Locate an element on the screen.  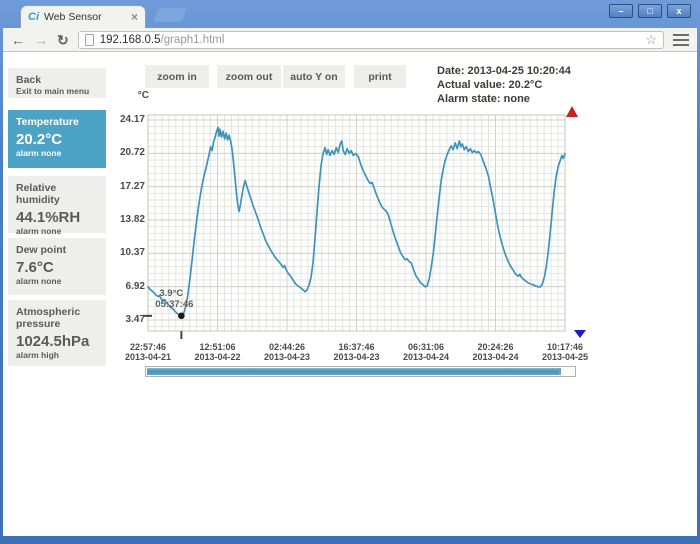
bookmark-star-icon: ☆ is located at coordinates (651, 40).